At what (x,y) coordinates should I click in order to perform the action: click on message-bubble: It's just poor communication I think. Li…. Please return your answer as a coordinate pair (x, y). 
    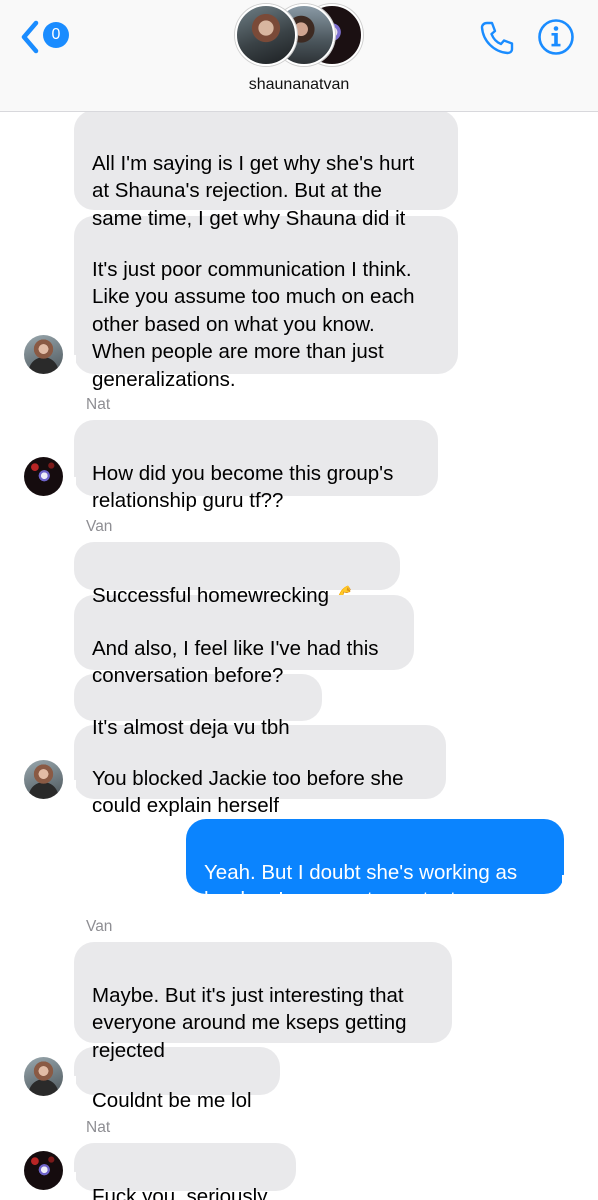
    Looking at the image, I should click on (260, 303).